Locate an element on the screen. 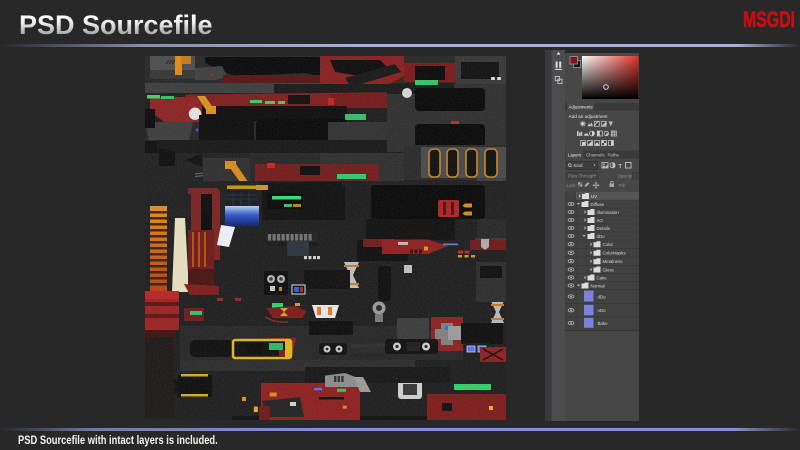 The width and height of the screenshot is (800, 450). svg-text: Color is located at coordinates (608, 244).